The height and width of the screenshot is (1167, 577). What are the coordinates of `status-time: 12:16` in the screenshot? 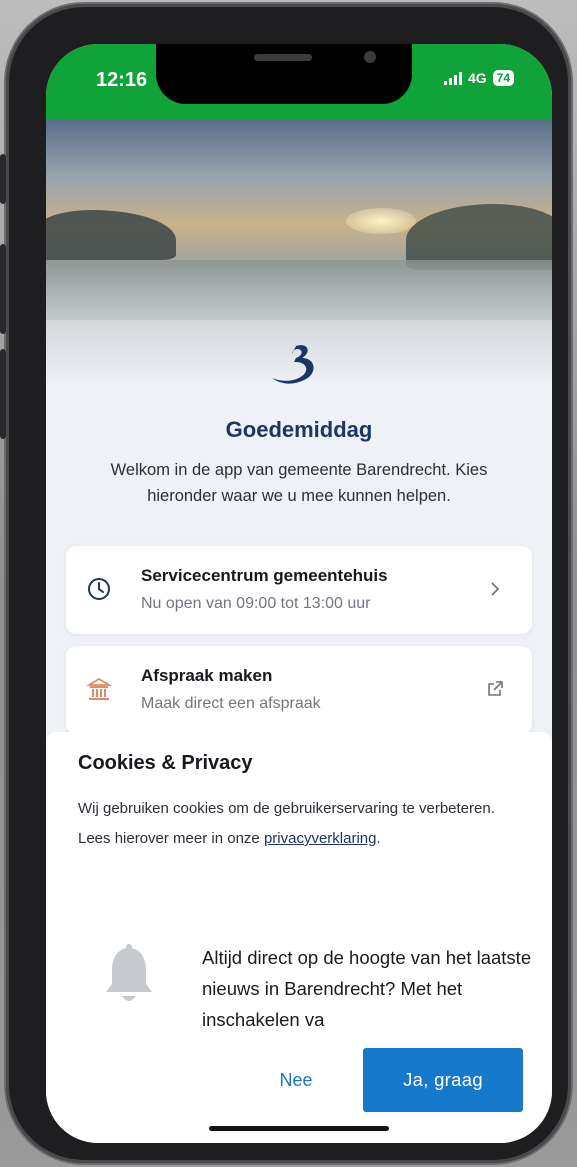 It's located at (122, 80).